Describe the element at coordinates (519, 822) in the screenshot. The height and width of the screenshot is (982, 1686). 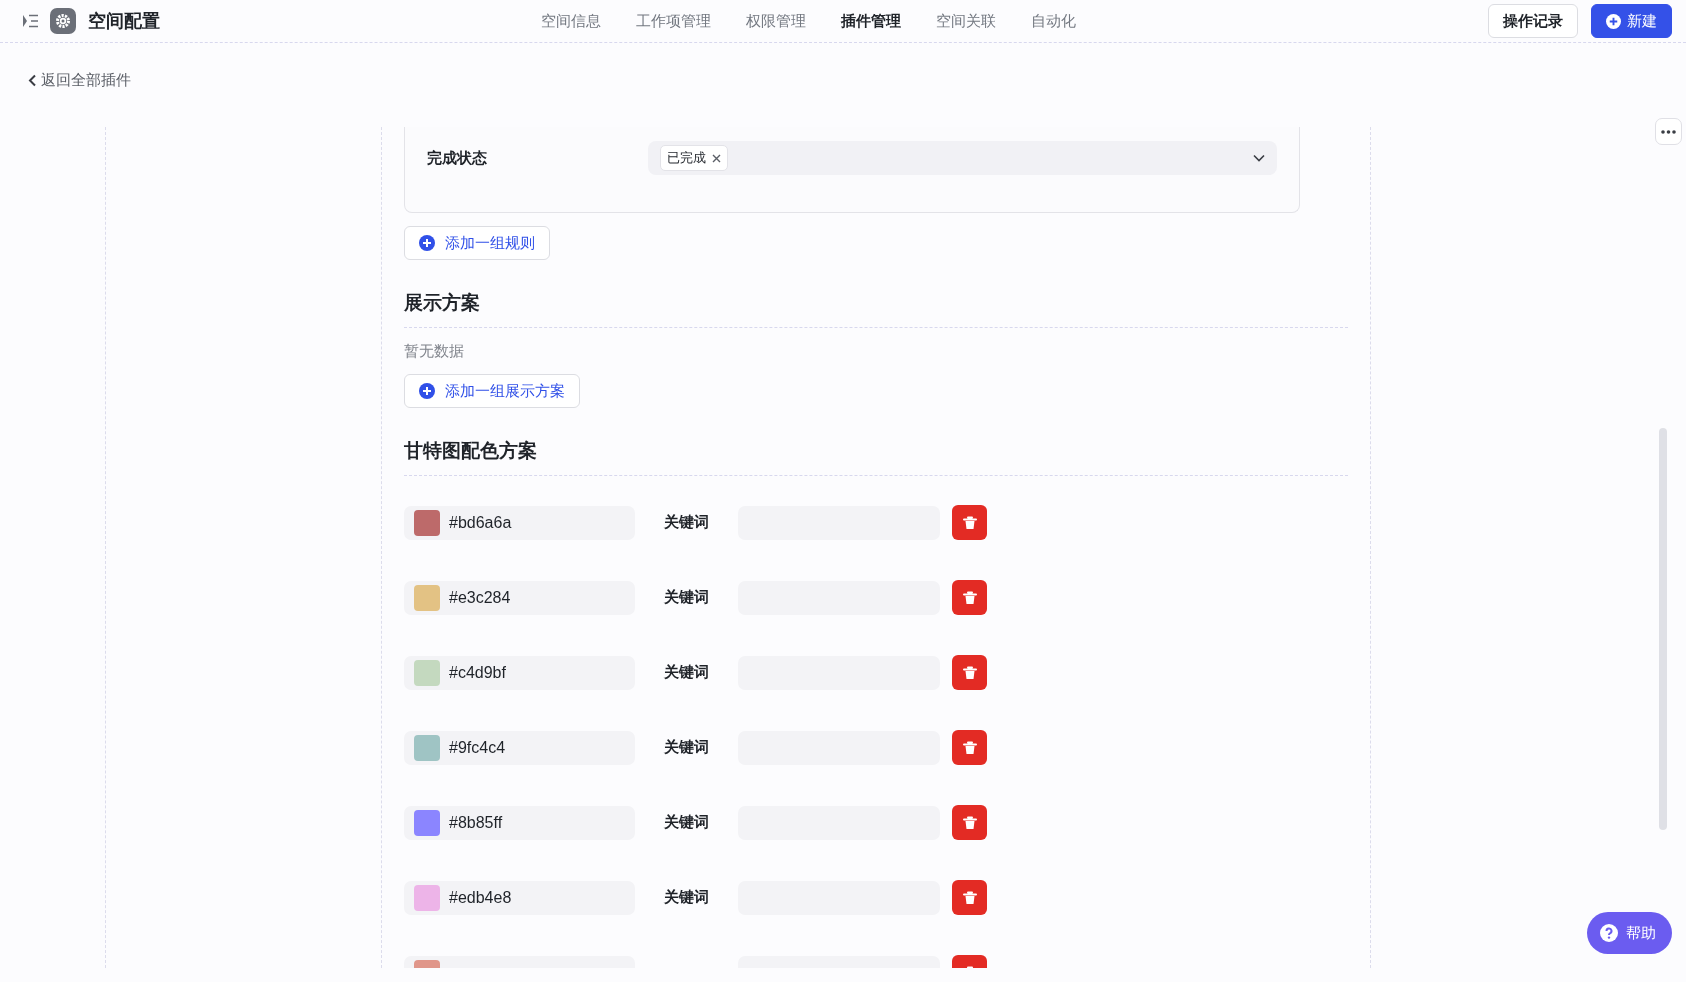
I see `color-field: #8b85ff` at that location.